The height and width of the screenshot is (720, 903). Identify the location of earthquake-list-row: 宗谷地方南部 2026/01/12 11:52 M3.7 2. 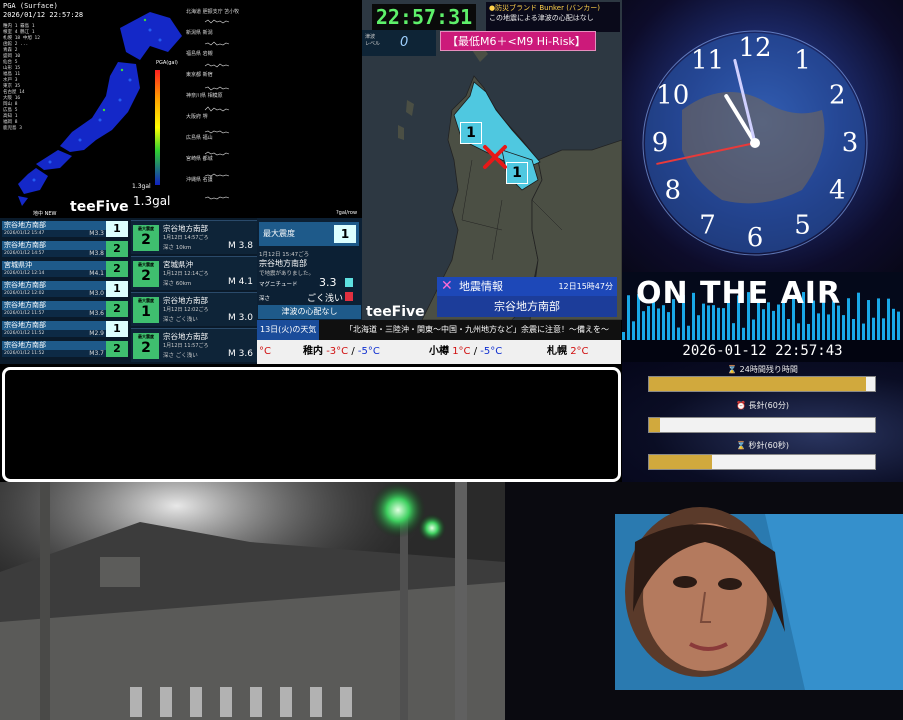
(66, 349).